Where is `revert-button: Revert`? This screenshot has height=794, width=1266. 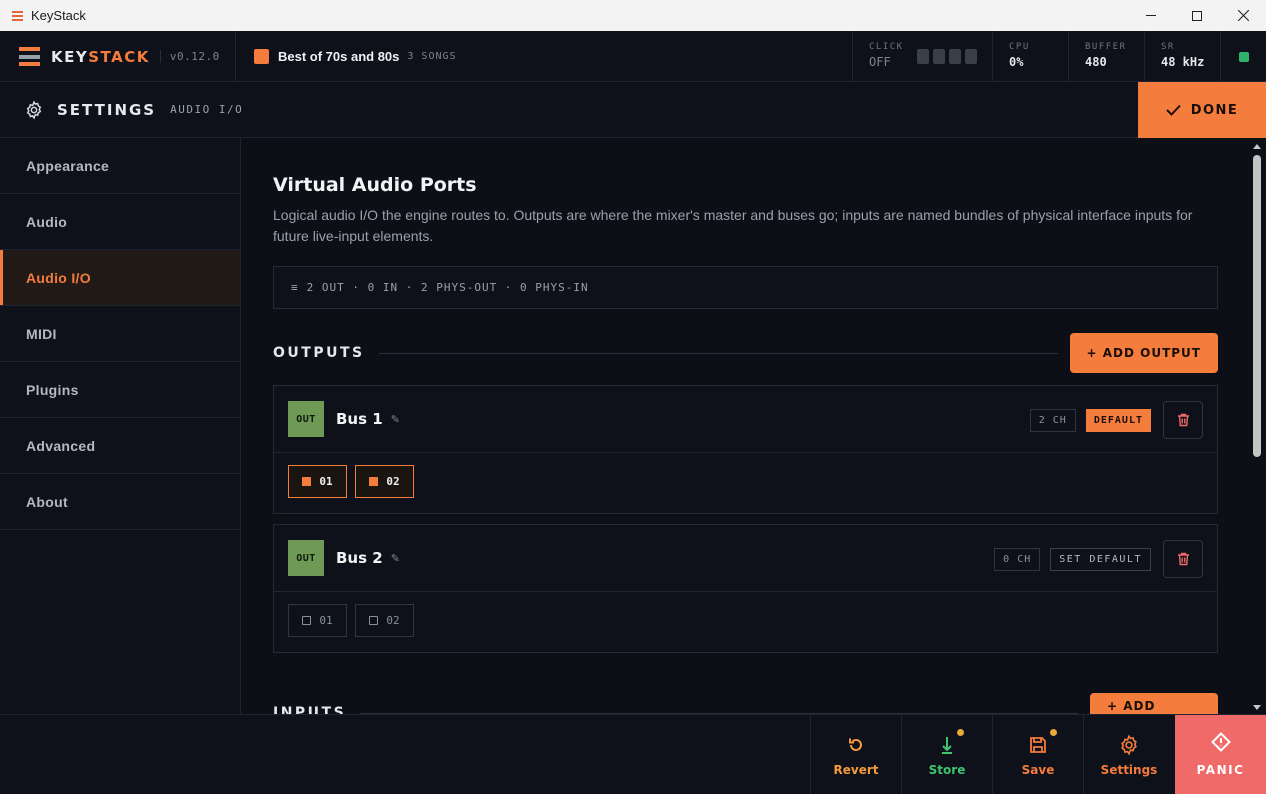 revert-button: Revert is located at coordinates (855, 754).